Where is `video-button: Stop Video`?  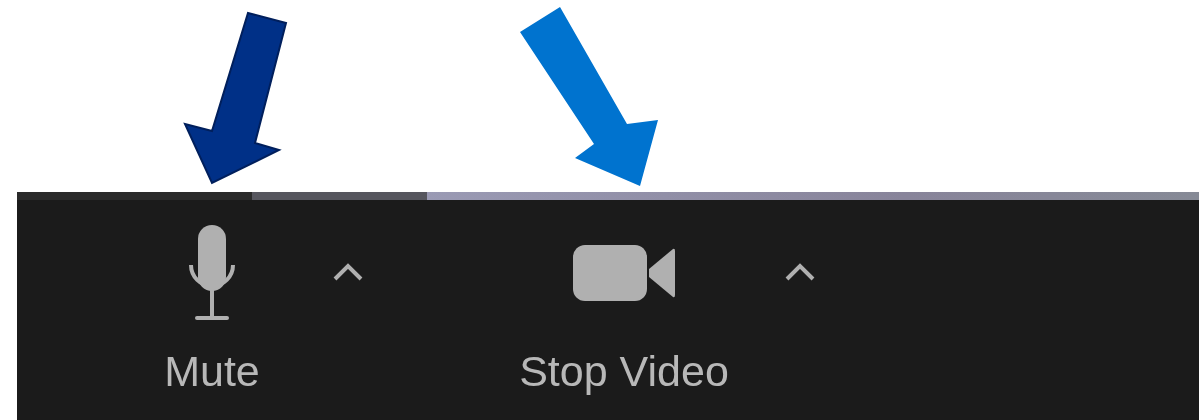
video-button: Stop Video is located at coordinates (624, 298).